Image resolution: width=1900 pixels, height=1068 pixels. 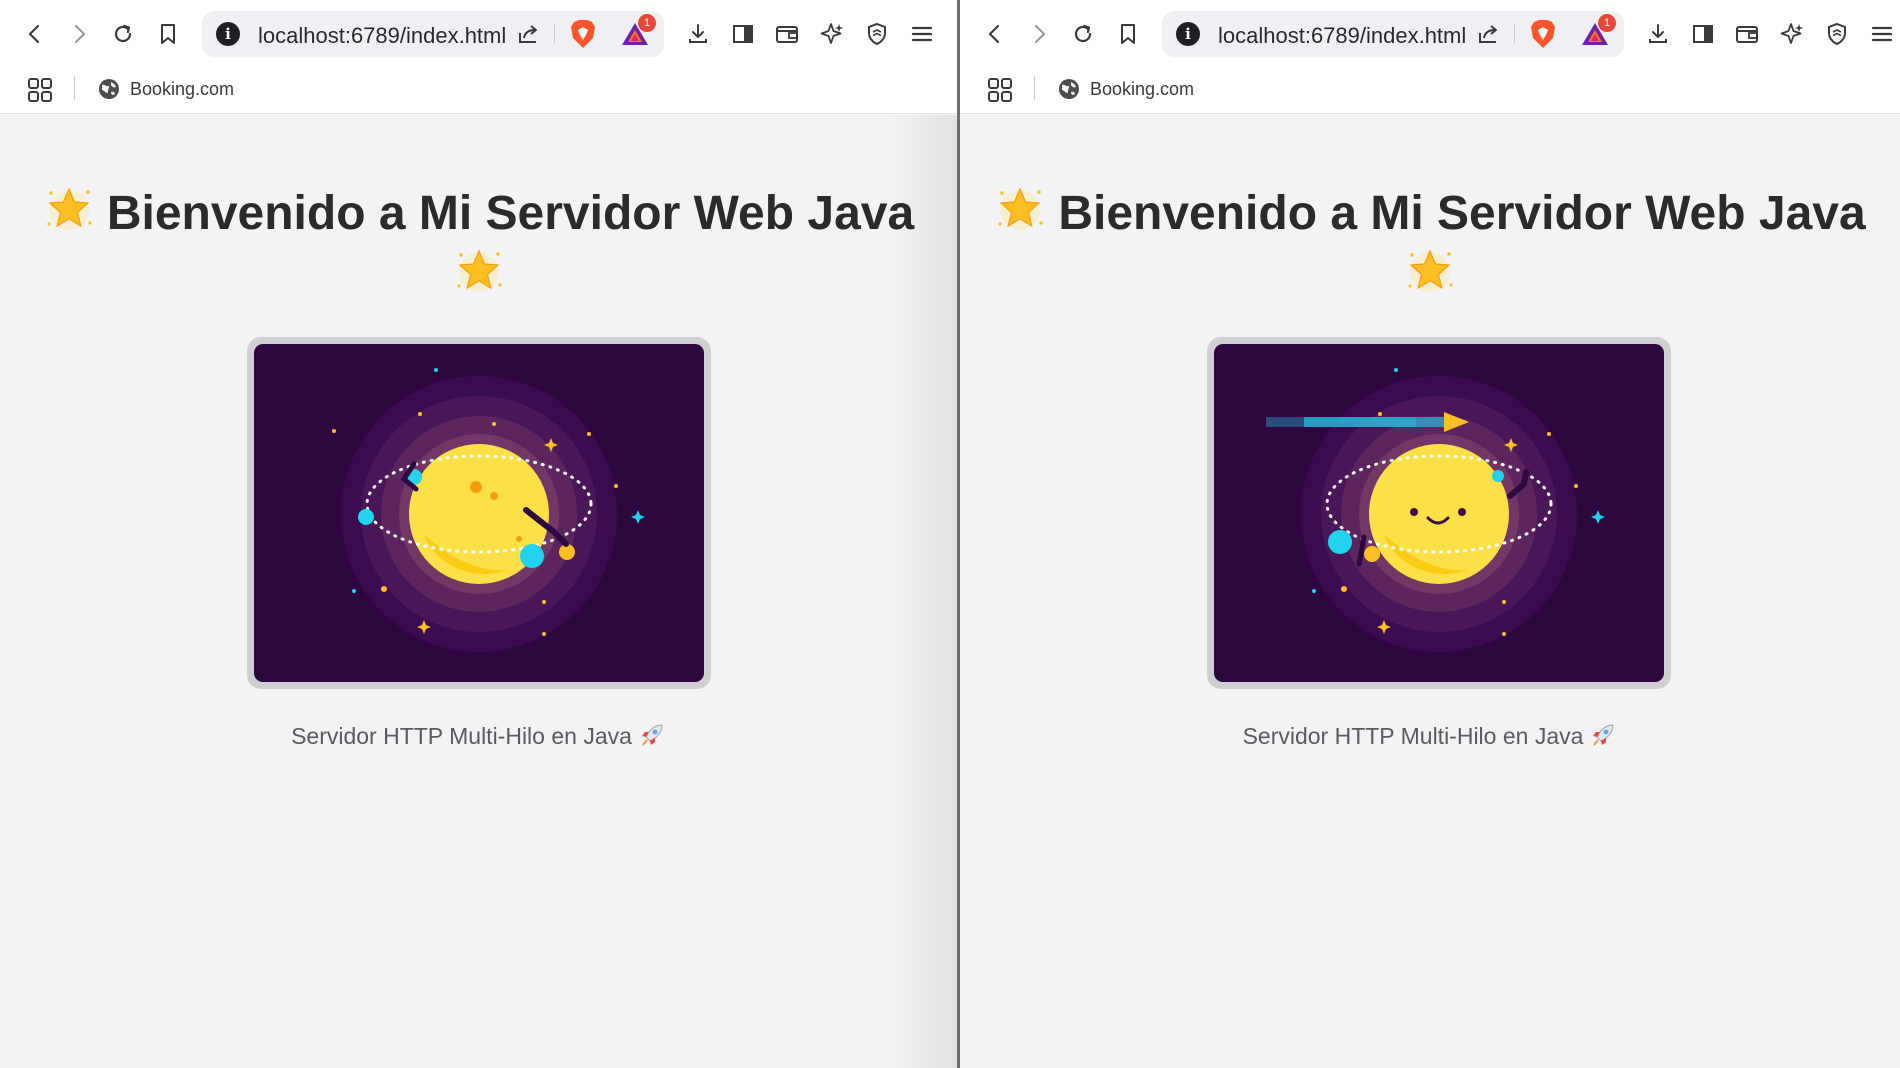 I want to click on window-edge-shadow, so click(x=922, y=591).